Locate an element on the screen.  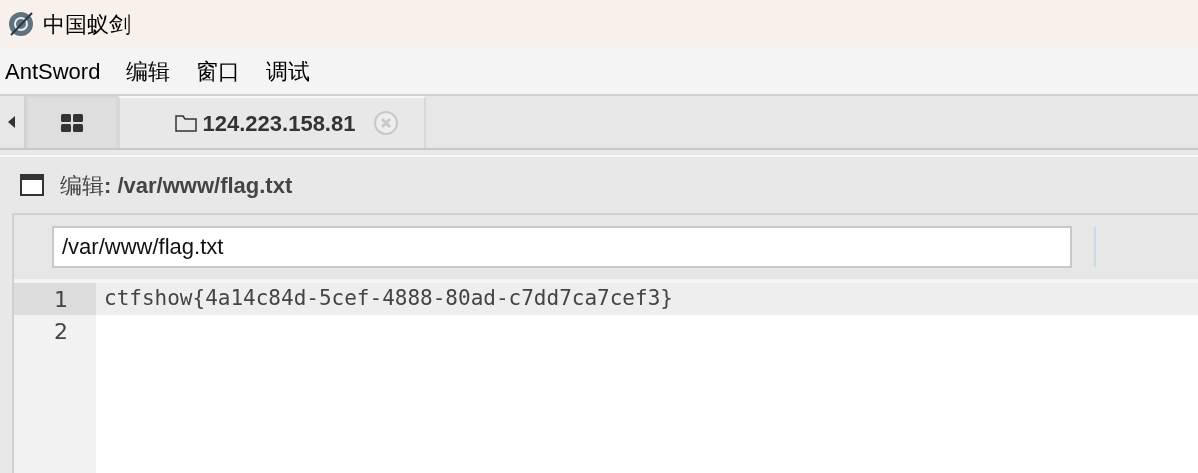
code-line: ctfshow{4a14c84d-5cef-4888-80ad-c7dd7ca7cef3} is located at coordinates (388, 299).